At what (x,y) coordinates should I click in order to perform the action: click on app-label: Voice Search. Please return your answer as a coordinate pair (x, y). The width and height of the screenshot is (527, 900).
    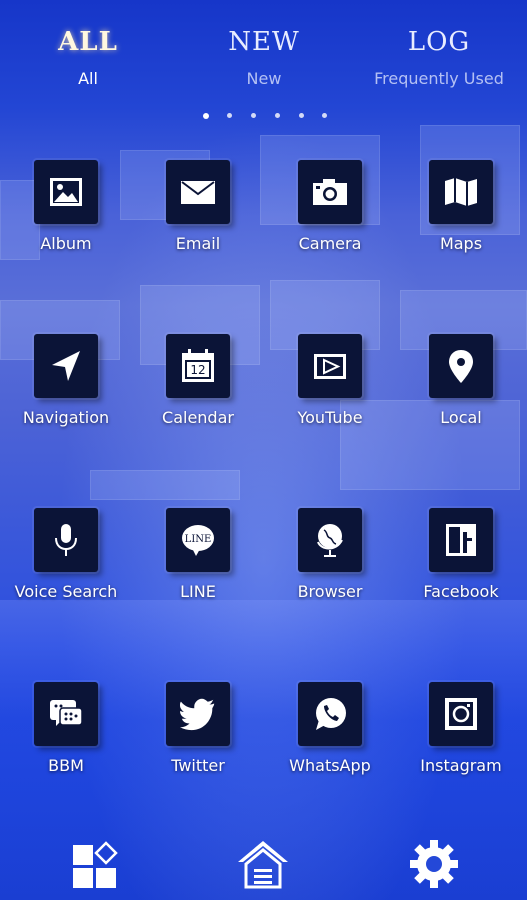
    Looking at the image, I should click on (66, 591).